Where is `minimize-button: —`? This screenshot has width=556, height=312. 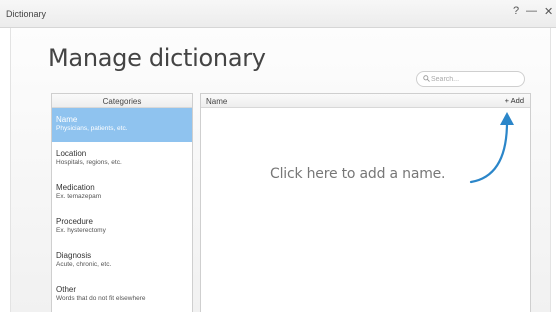 minimize-button: — is located at coordinates (531, 11).